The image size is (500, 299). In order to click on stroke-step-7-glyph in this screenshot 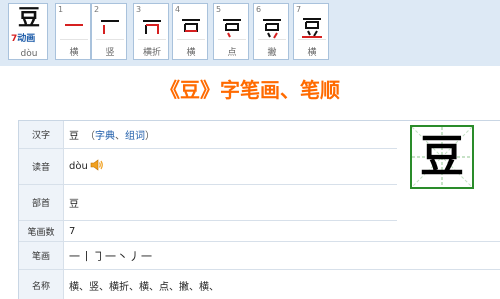, I will do `click(312, 26)`.